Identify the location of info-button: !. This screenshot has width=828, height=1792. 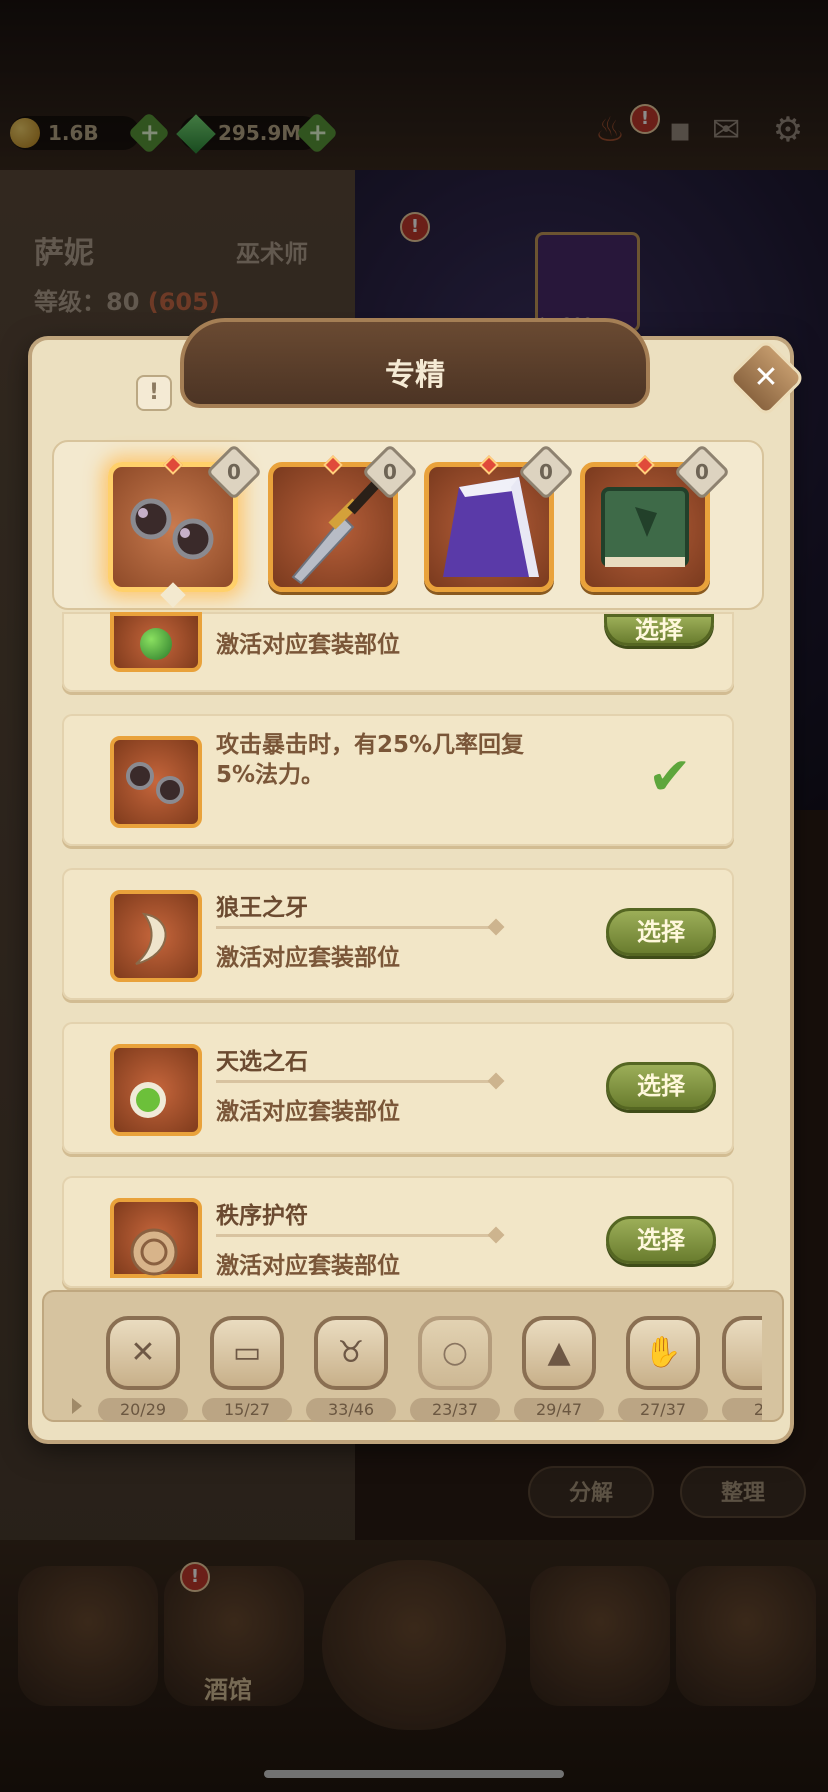
(154, 393).